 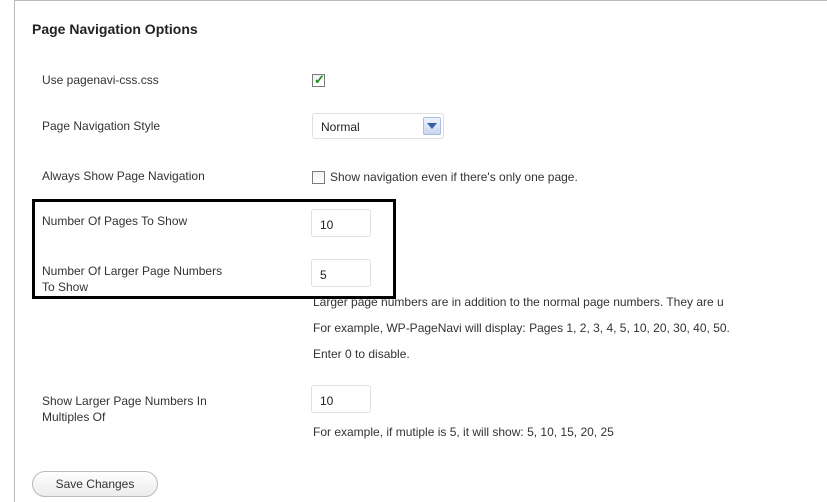 I want to click on checkmark-icon: ✓, so click(x=319, y=79).